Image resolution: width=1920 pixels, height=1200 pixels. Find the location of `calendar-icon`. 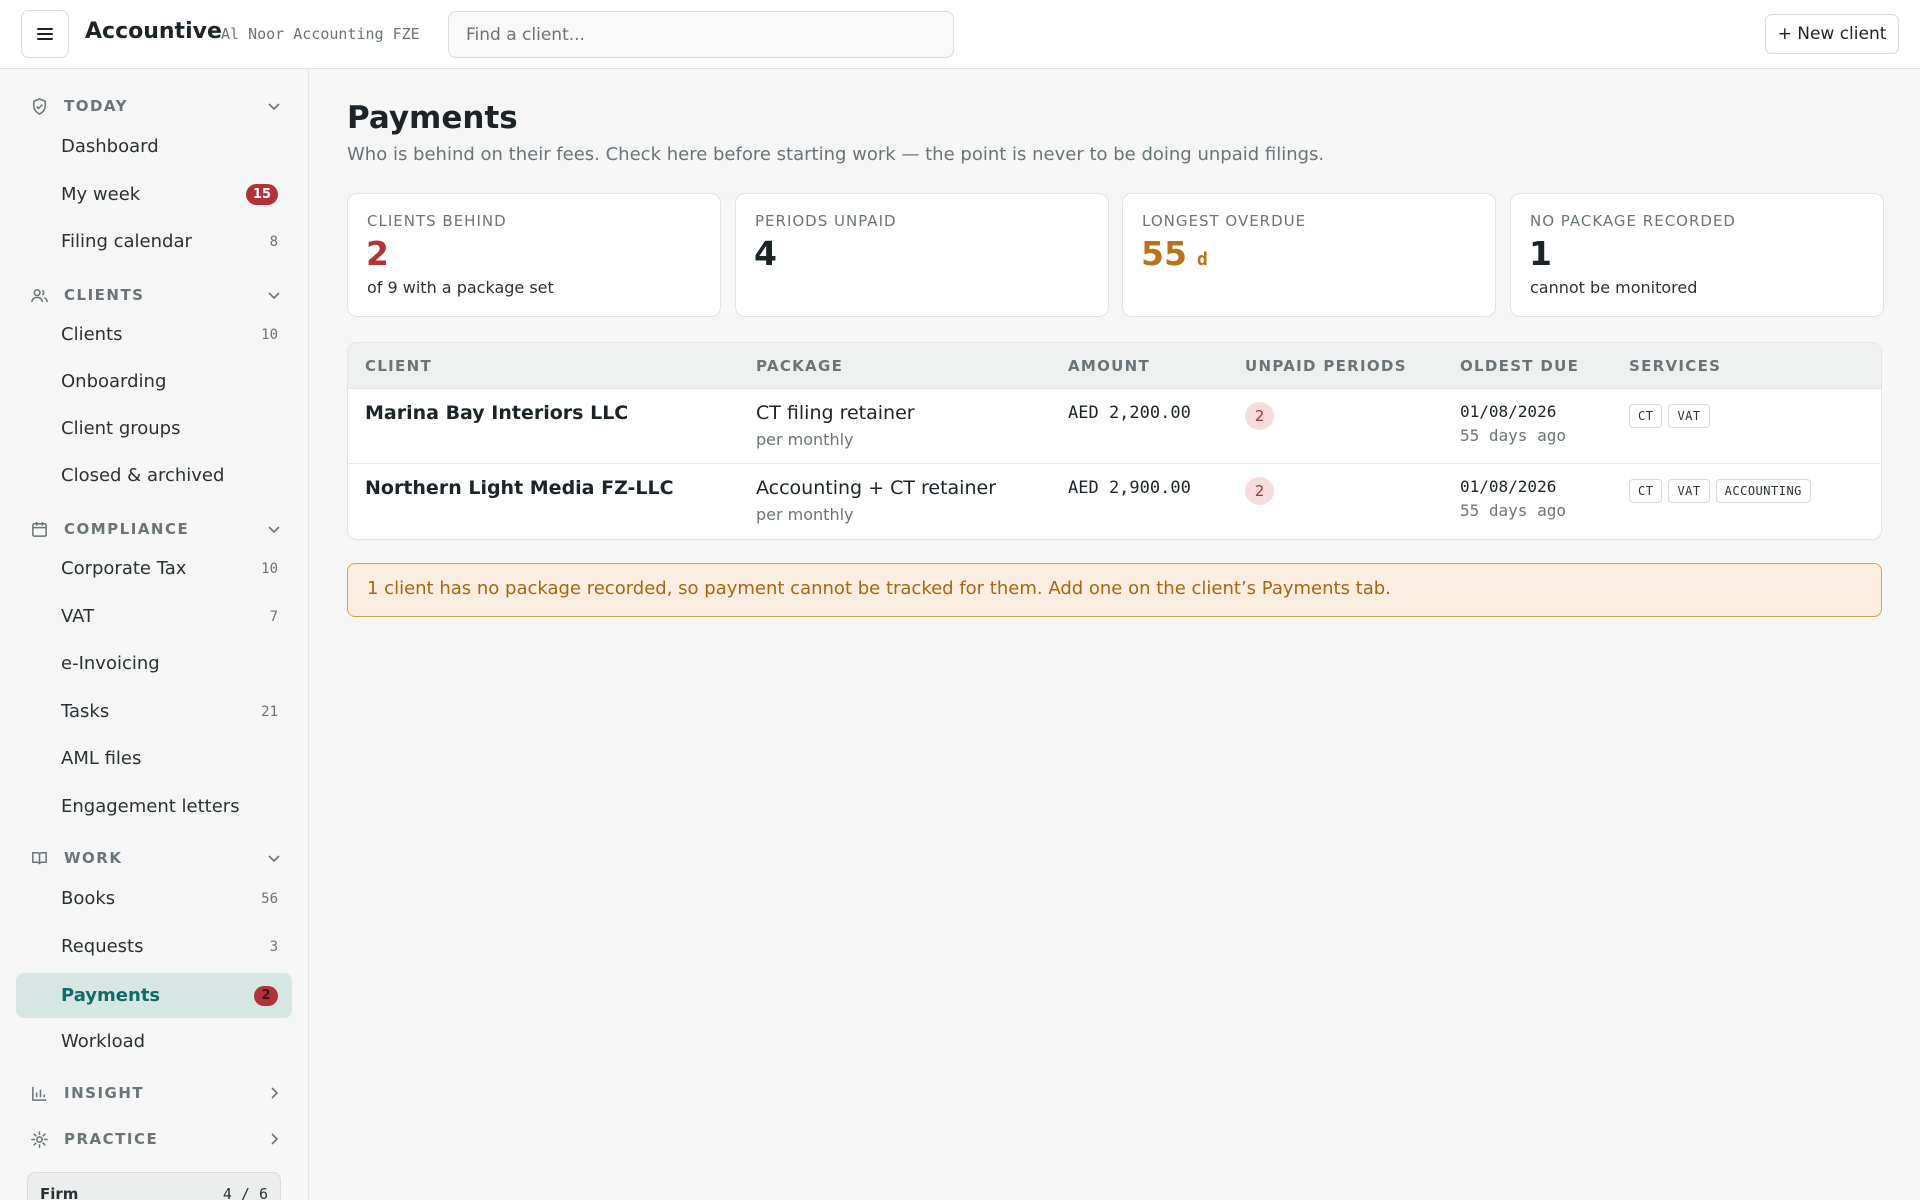

calendar-icon is located at coordinates (39, 529).